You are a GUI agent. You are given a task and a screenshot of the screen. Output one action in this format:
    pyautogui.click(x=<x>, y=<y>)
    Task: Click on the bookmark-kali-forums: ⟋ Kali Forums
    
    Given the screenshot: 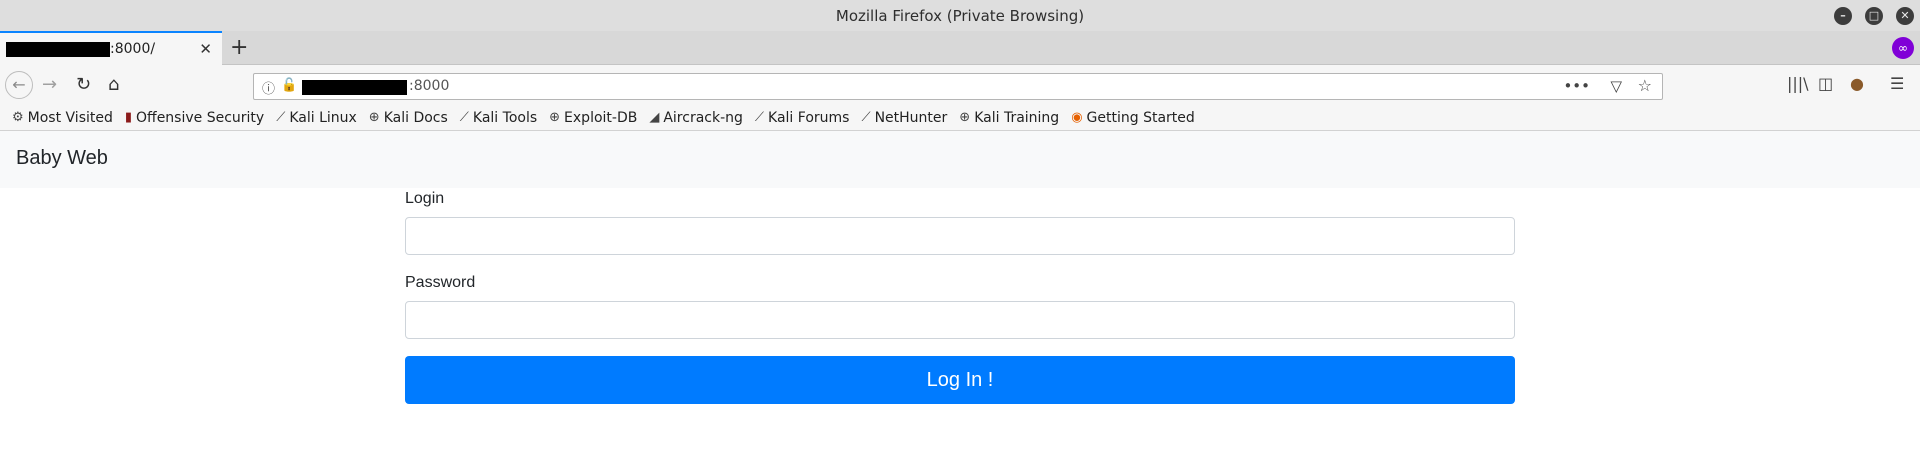 What is the action you would take?
    pyautogui.click(x=802, y=118)
    